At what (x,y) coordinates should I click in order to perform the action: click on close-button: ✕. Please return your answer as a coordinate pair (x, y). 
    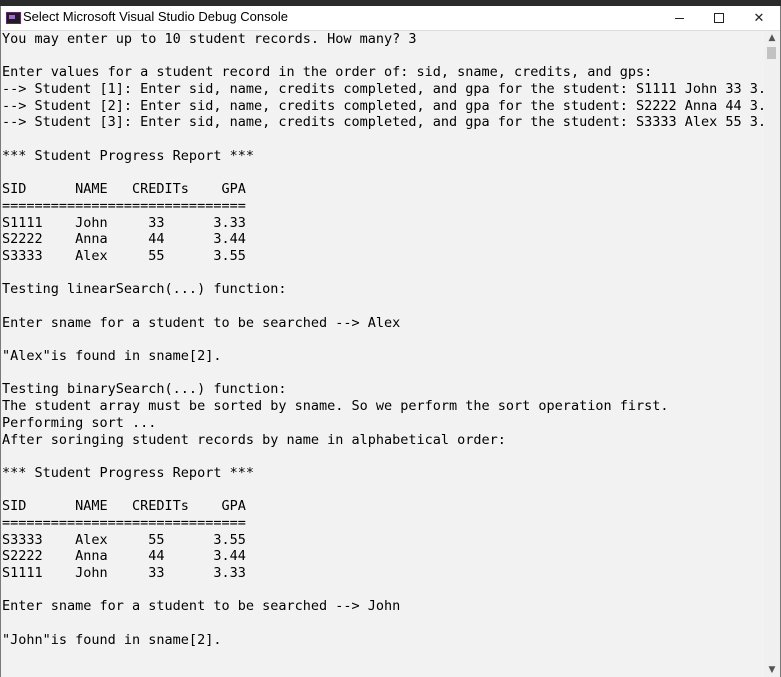
    Looking at the image, I should click on (759, 18).